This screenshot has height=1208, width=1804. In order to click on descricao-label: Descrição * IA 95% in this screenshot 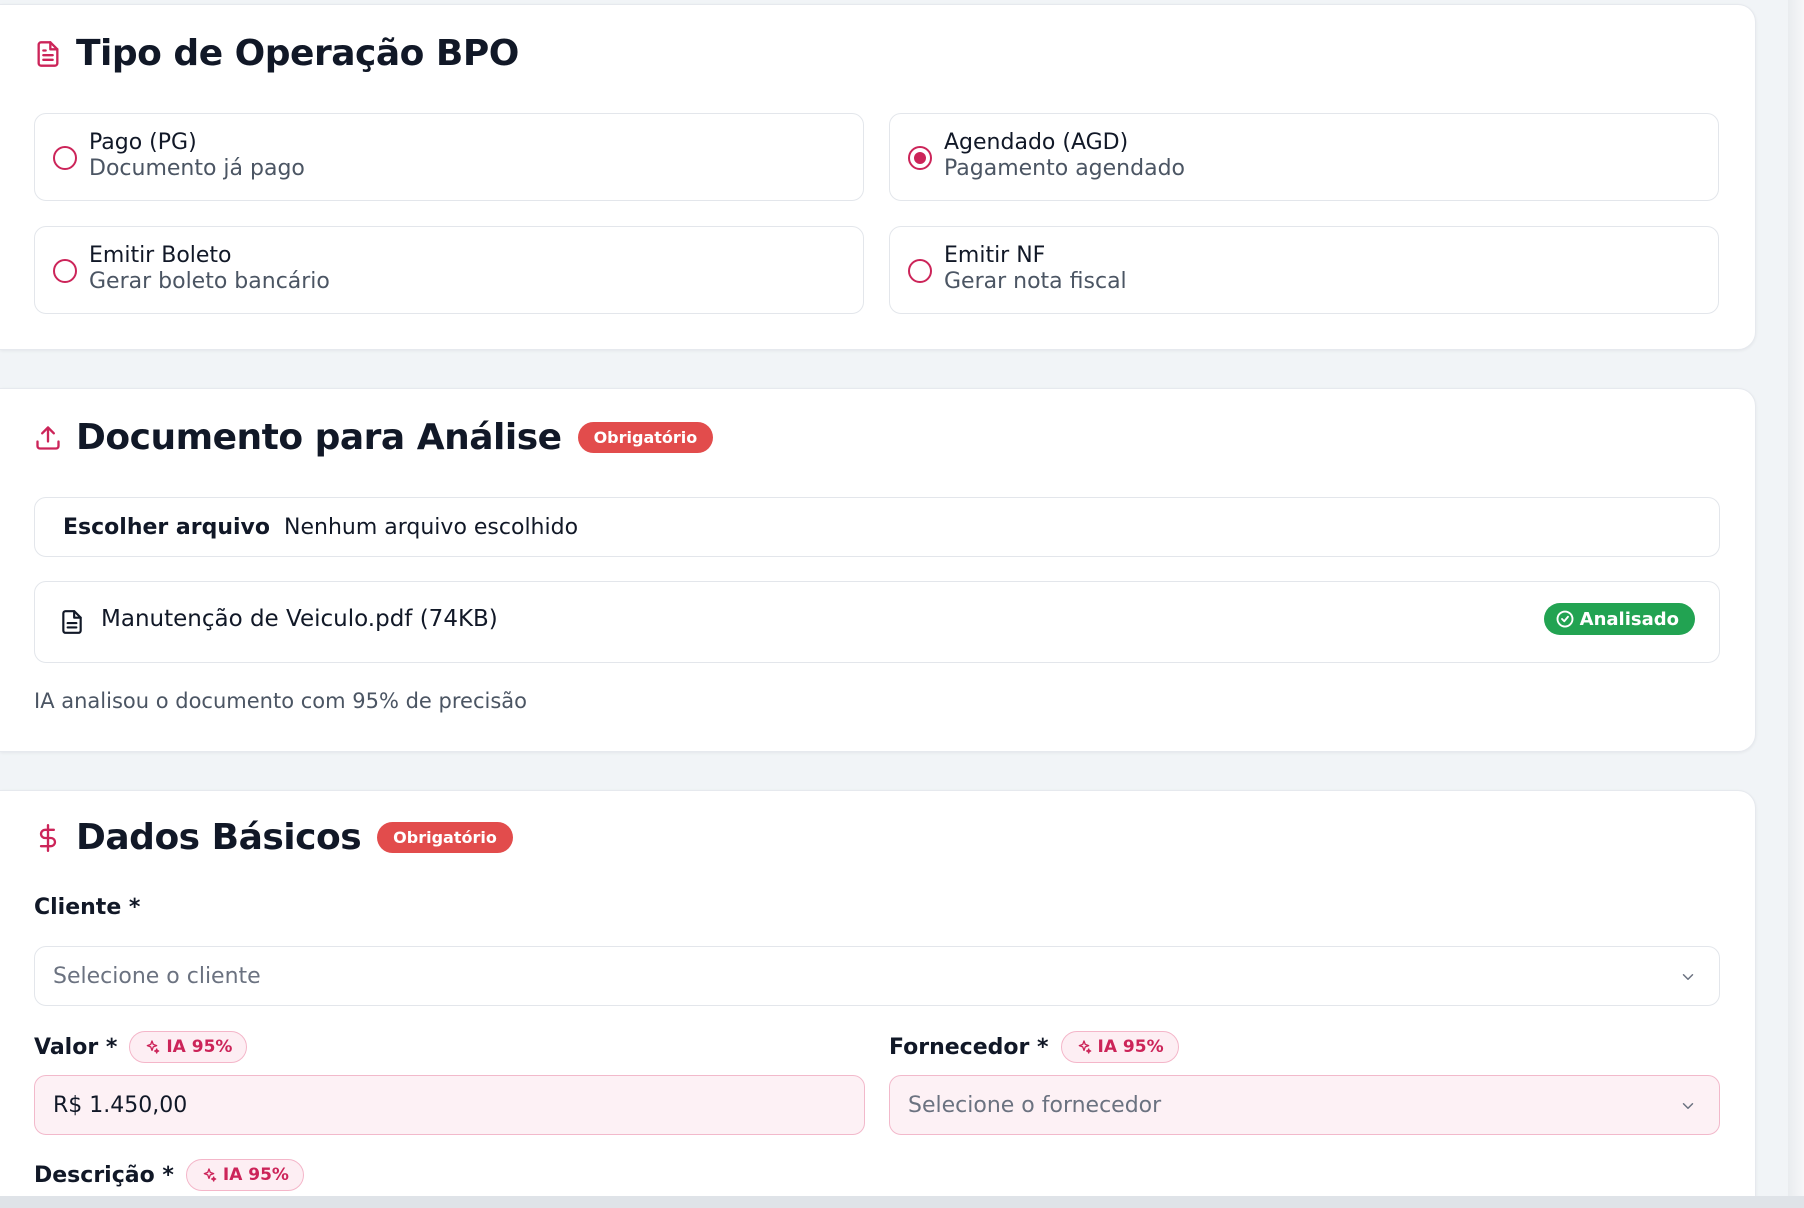, I will do `click(169, 1175)`.